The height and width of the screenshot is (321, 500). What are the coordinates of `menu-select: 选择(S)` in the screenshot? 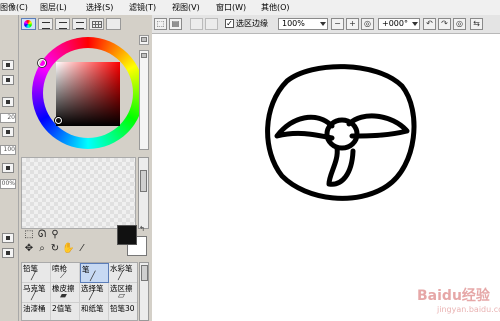 It's located at (99, 7).